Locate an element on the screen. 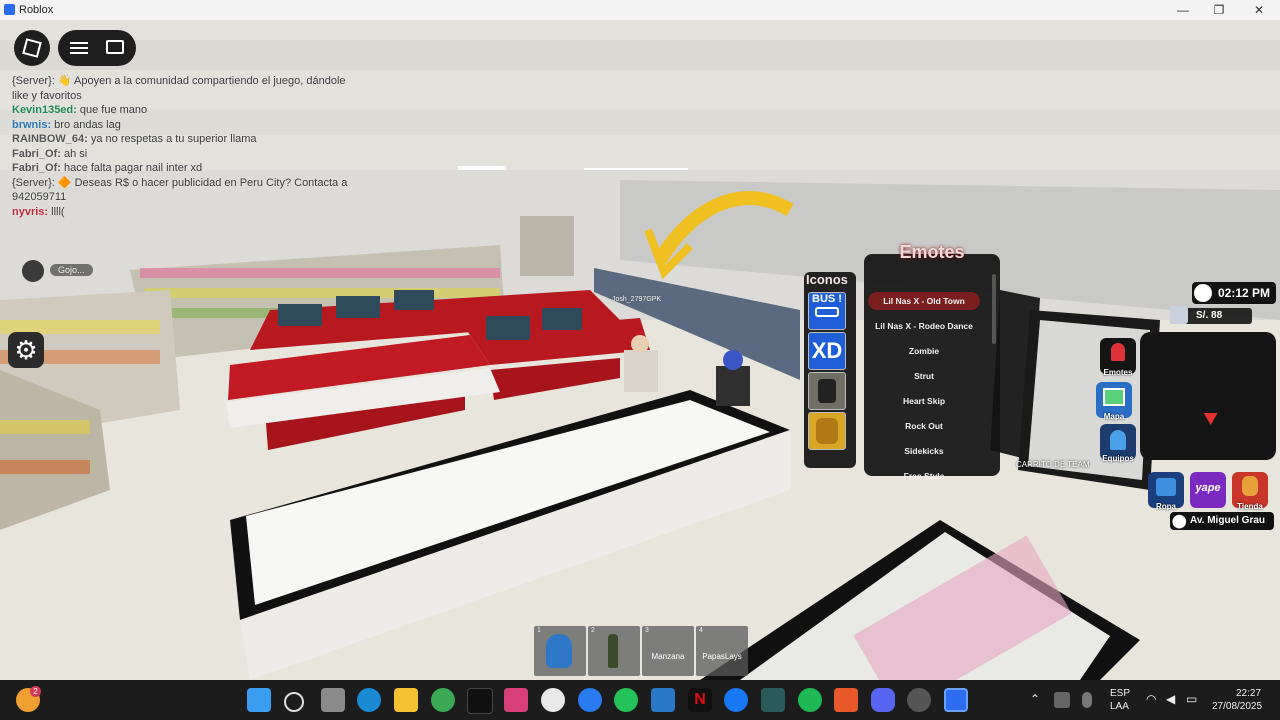 The width and height of the screenshot is (1280, 720). search-icon is located at coordinates (294, 702).